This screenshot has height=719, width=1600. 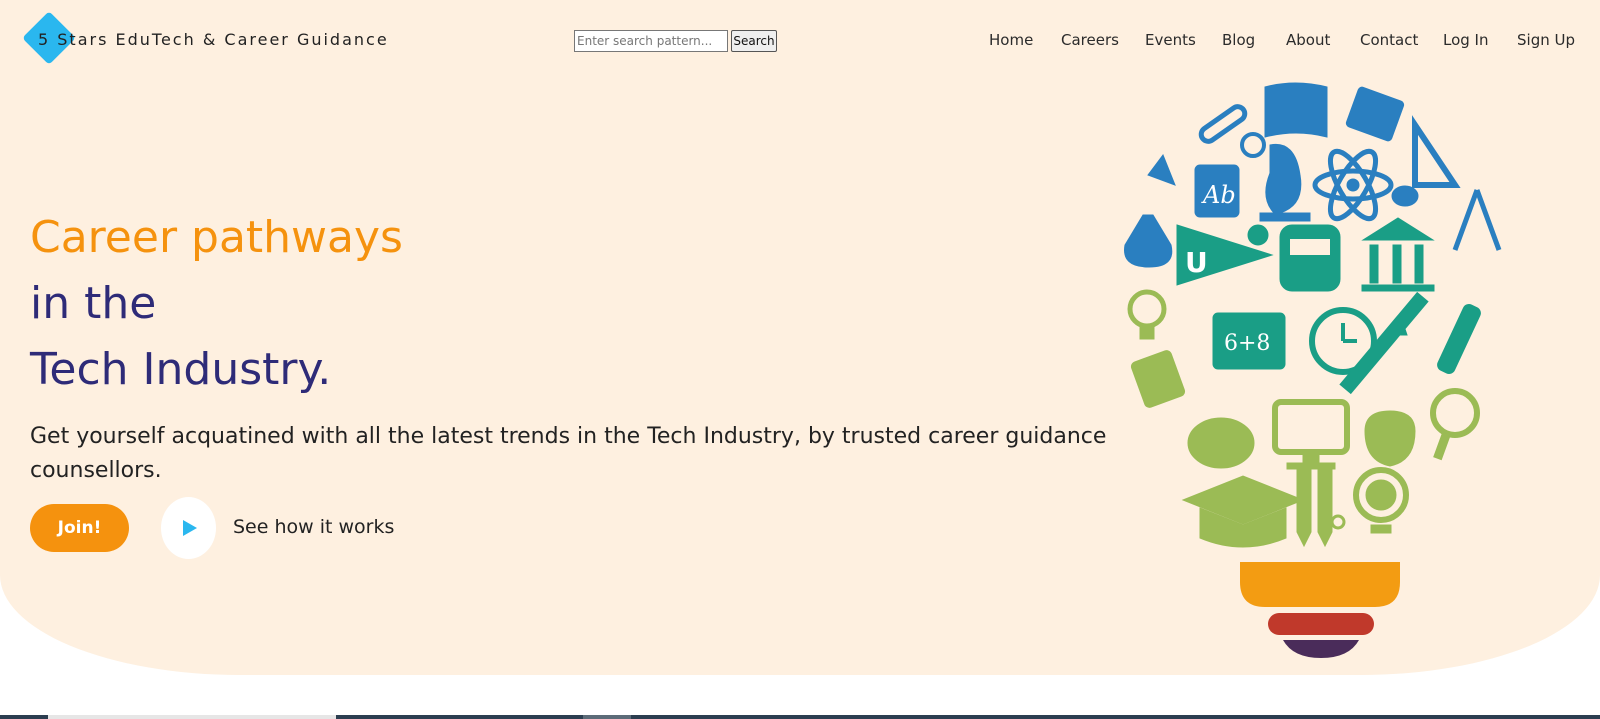 I want to click on magnifier-icon, so click(x=1253, y=145).